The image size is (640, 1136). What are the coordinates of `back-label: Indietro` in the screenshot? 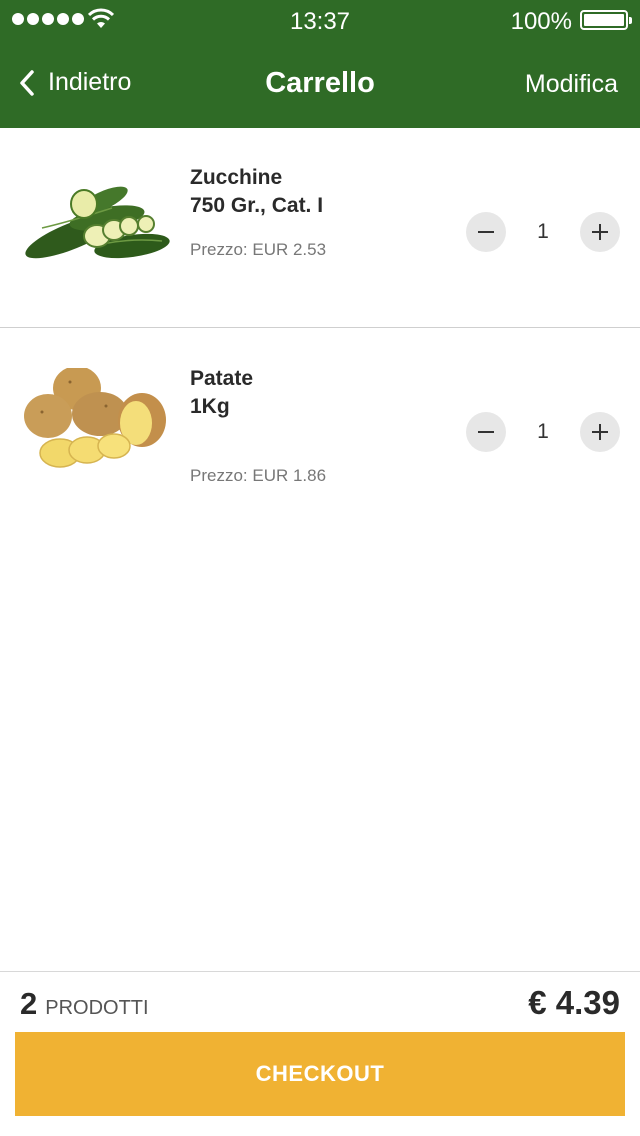 It's located at (90, 82).